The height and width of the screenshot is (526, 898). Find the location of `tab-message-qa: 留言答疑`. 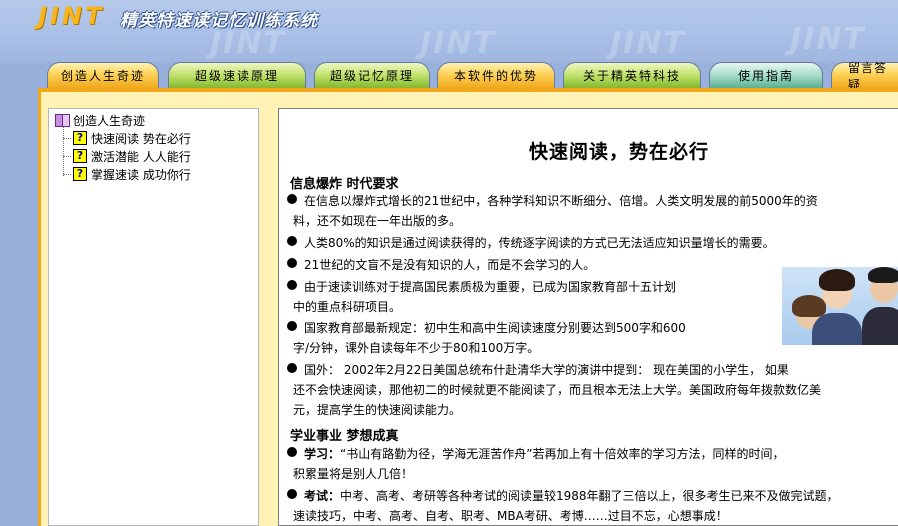

tab-message-qa: 留言答疑 is located at coordinates (864, 76).